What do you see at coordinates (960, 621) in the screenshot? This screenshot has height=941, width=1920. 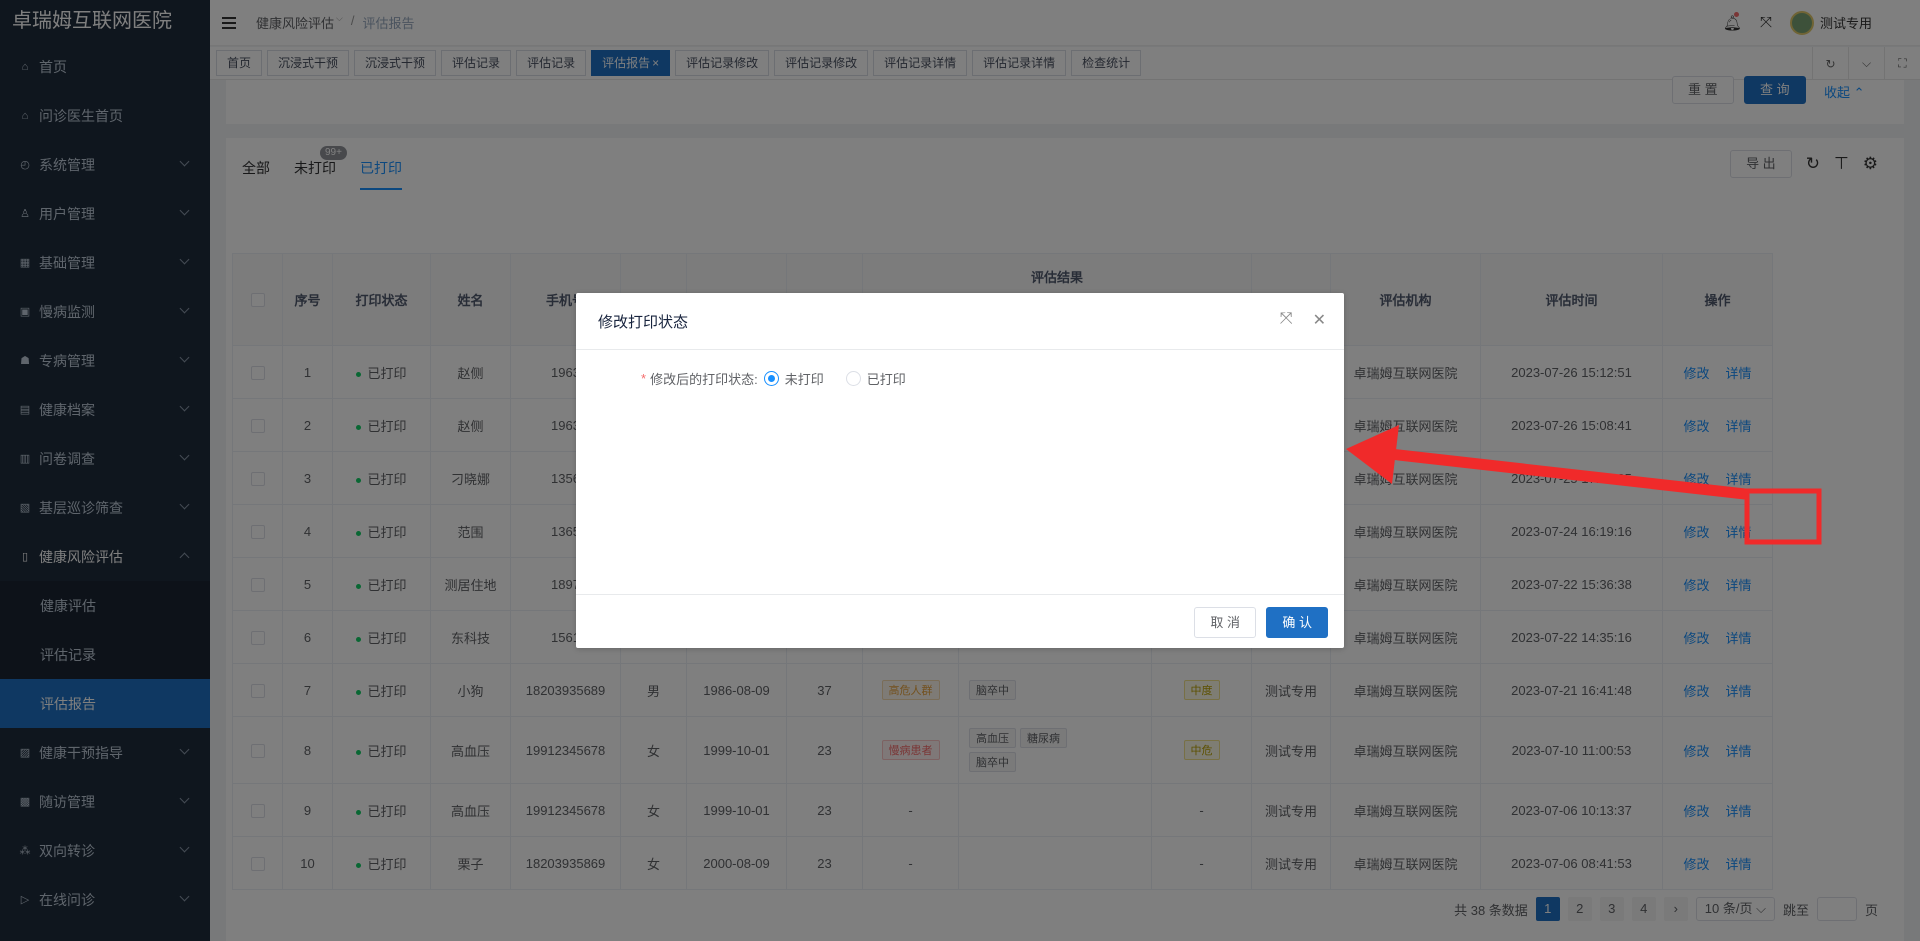 I see `dialog-footer: 取 消 确 认` at bounding box center [960, 621].